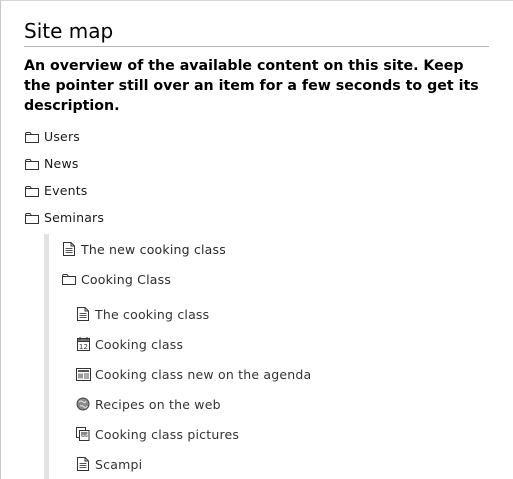 The image size is (513, 479). Describe the element at coordinates (66, 190) in the screenshot. I see `tree-label: Events` at that location.